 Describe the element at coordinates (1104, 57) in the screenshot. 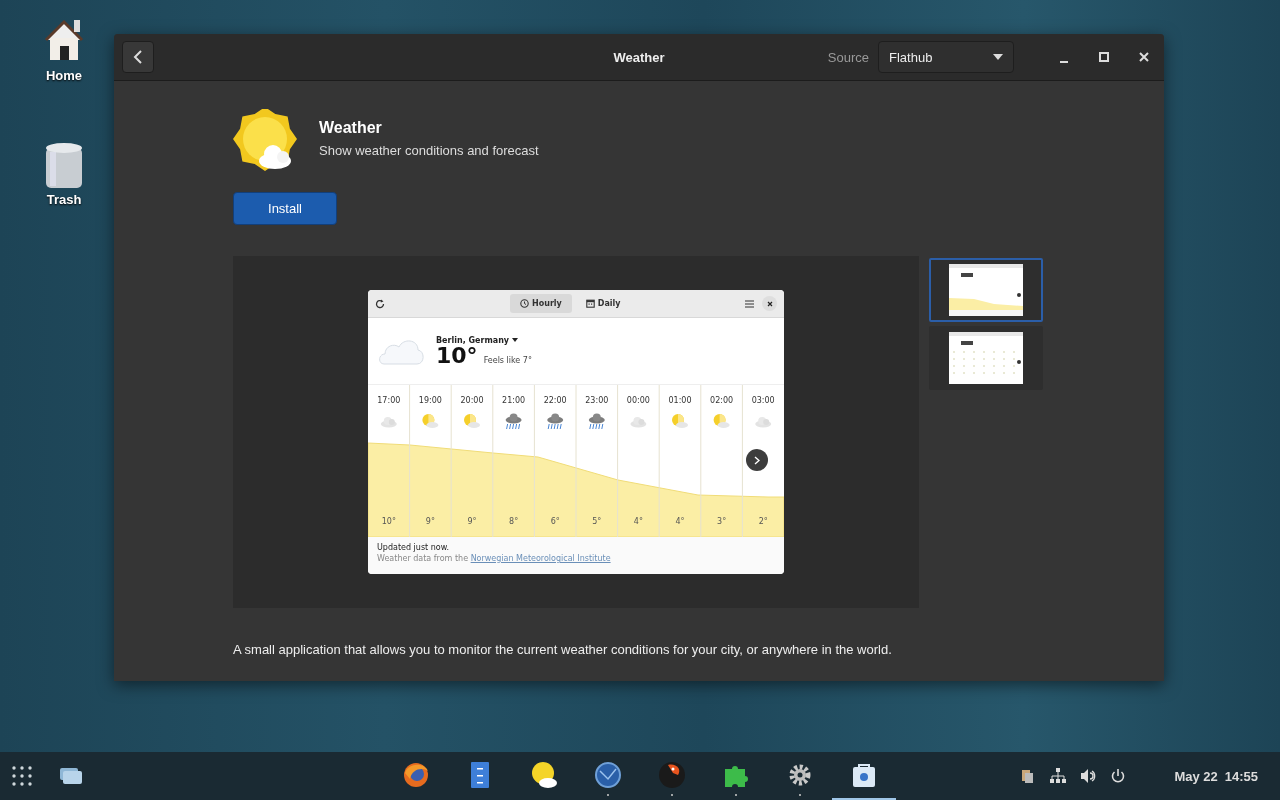

I see `maximize-icon` at that location.